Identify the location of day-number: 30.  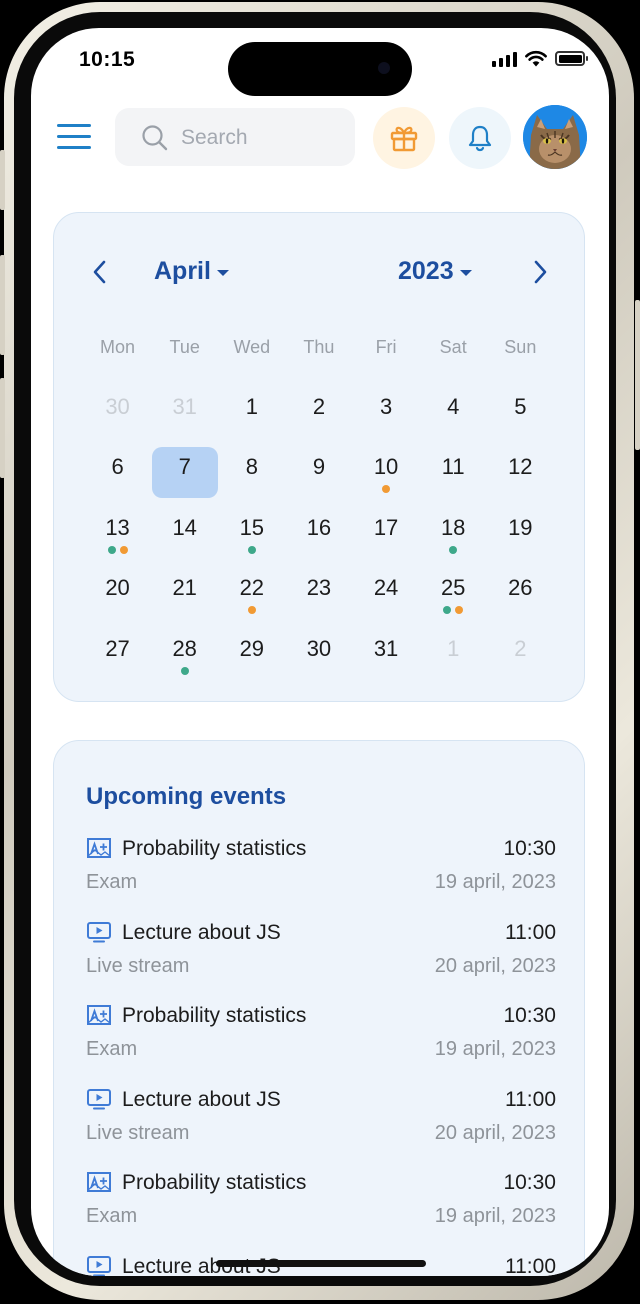
(117, 406).